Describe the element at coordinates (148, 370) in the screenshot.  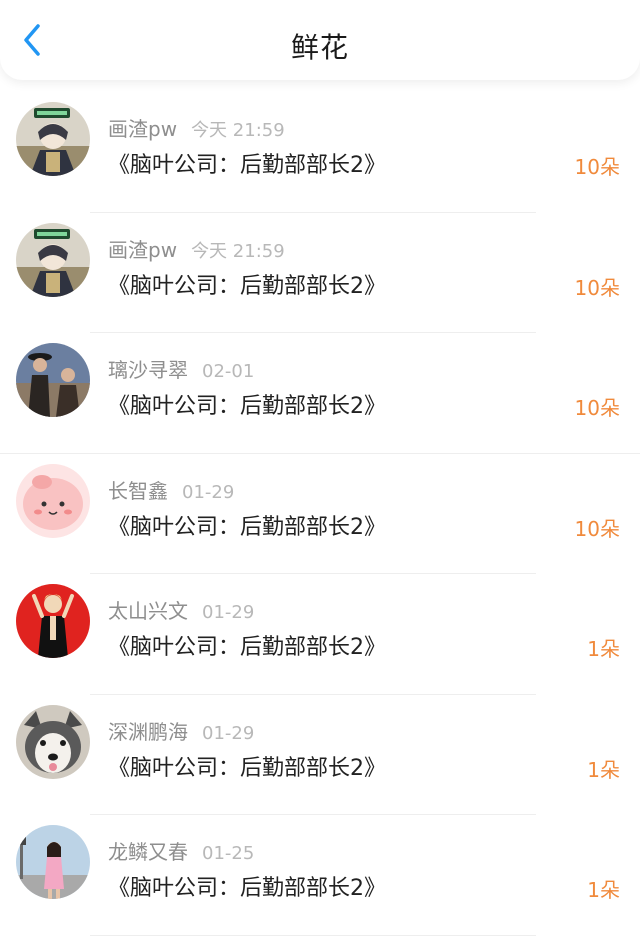
I see `user-name: 璃沙寻翠` at that location.